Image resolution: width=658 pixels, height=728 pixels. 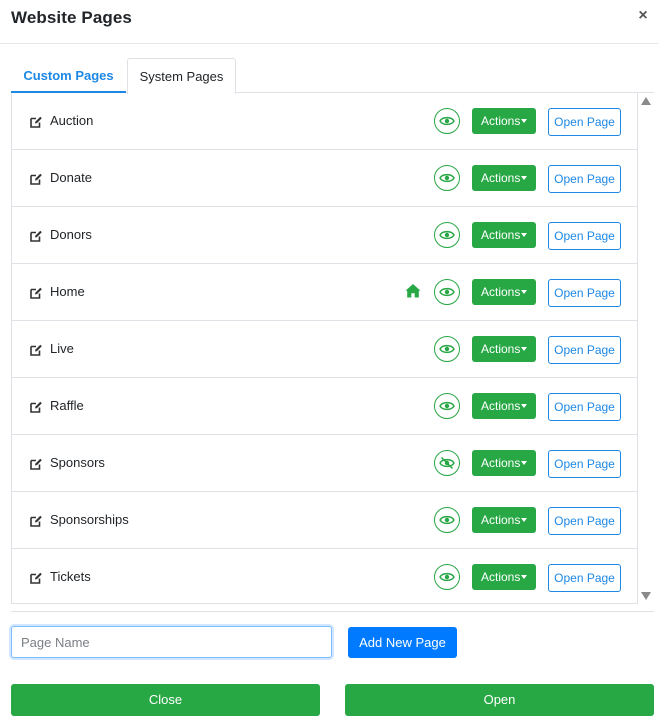 What do you see at coordinates (447, 463) in the screenshot?
I see `eye-slash-icon` at bounding box center [447, 463].